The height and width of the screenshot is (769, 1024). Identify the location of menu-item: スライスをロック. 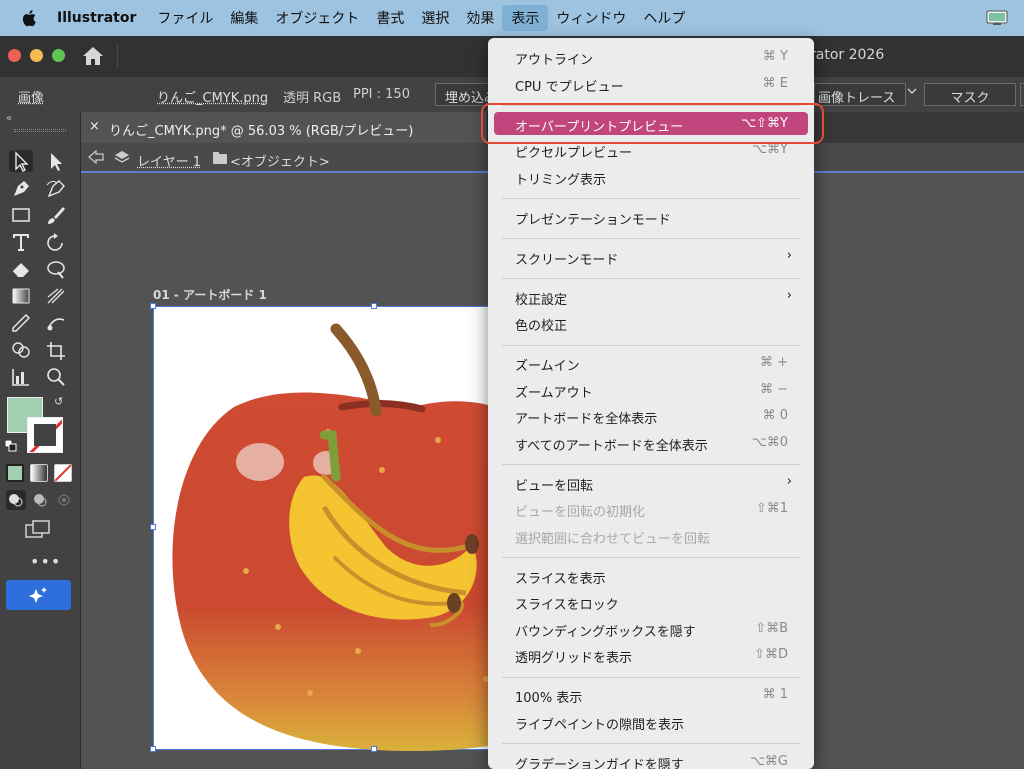
(651, 601).